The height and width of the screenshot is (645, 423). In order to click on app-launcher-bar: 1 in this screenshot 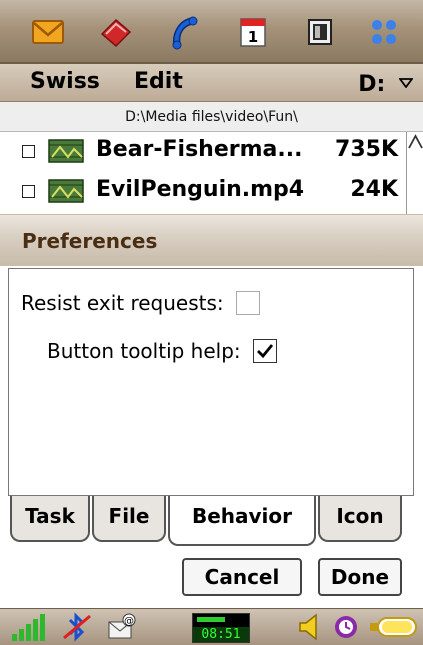, I will do `click(211, 32)`.